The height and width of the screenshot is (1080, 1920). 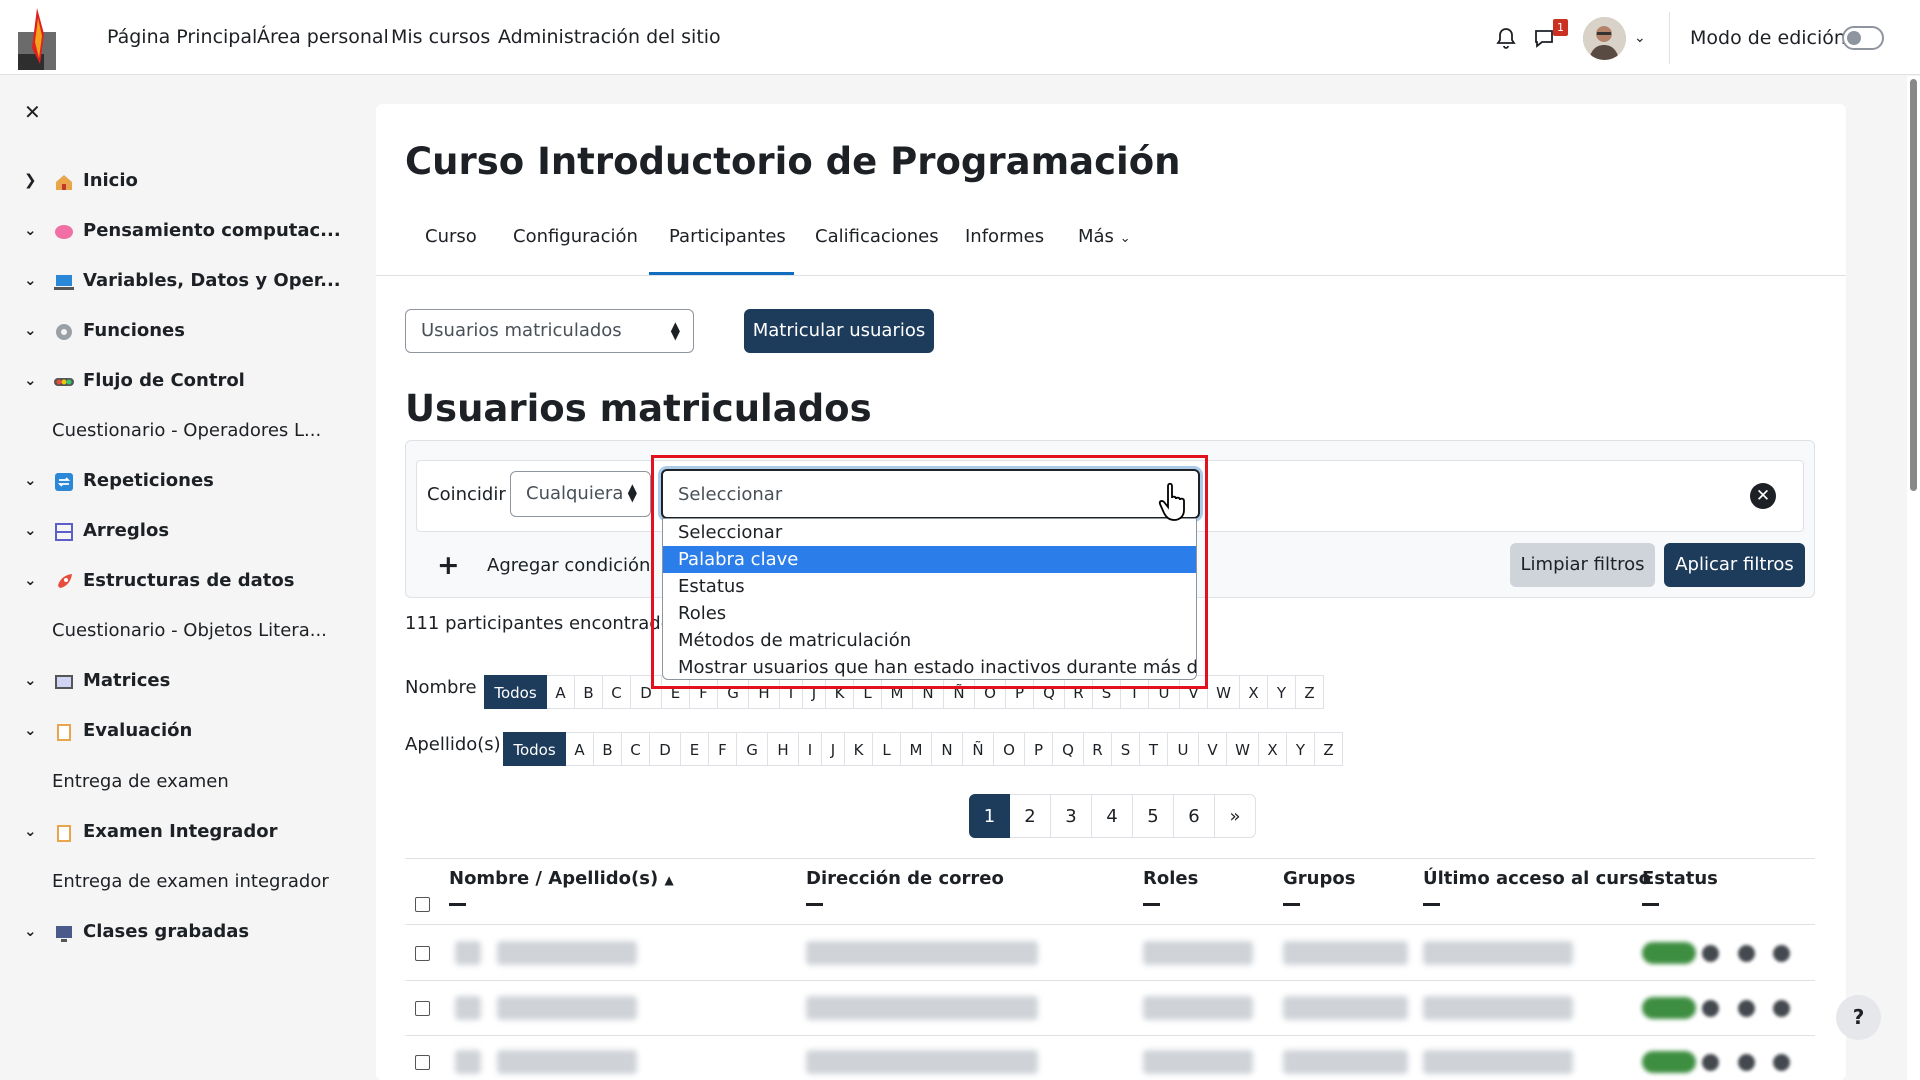 I want to click on initial-y: Y, so click(x=1301, y=749).